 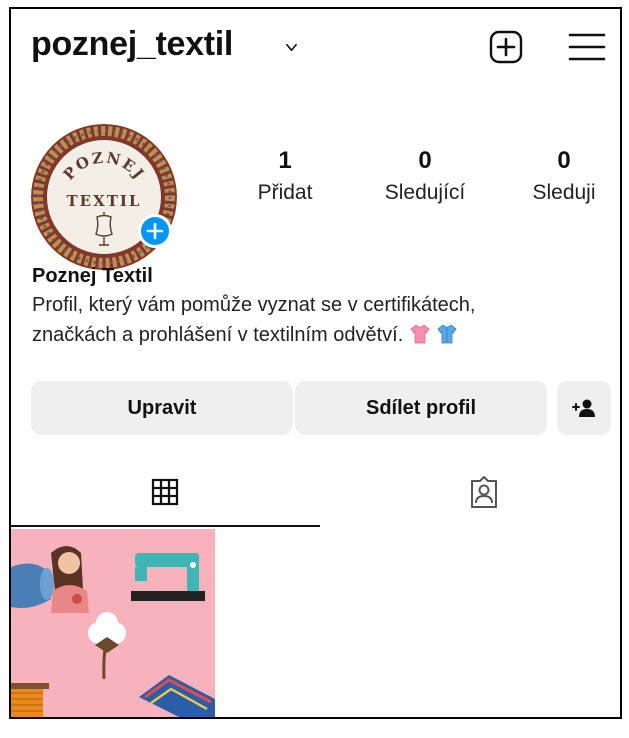 I want to click on followers-count-value: 0, so click(x=425, y=160).